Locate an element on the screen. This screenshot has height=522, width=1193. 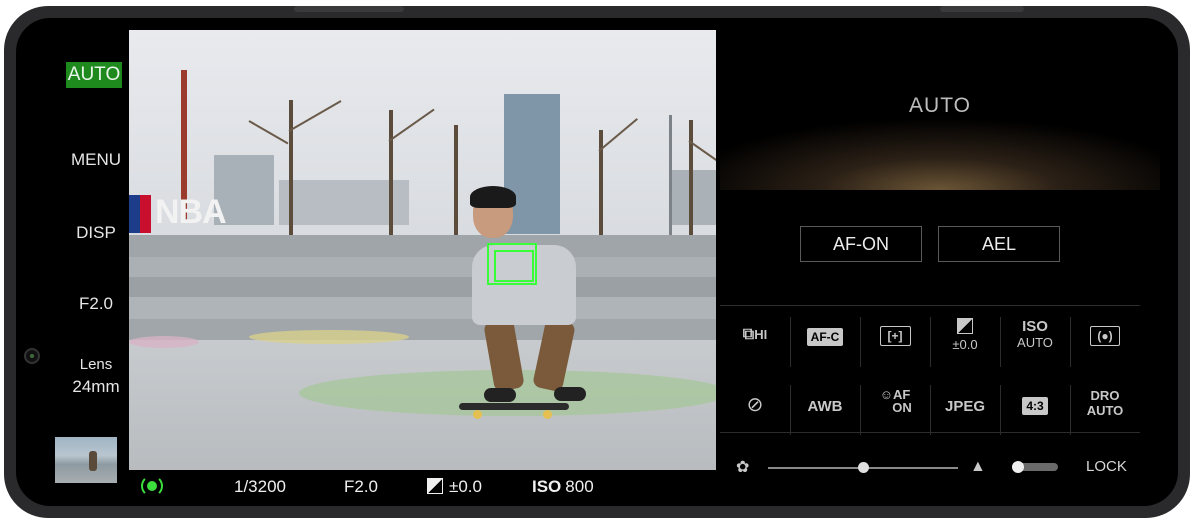
aspect-ratio-icon: 4:3 is located at coordinates (1035, 406).